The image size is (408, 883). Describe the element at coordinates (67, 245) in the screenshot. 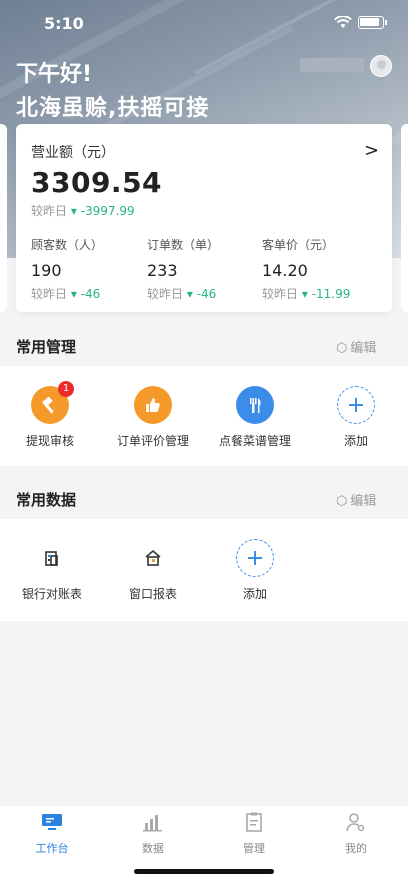

I see `customers-label: 顾客数（人）` at that location.